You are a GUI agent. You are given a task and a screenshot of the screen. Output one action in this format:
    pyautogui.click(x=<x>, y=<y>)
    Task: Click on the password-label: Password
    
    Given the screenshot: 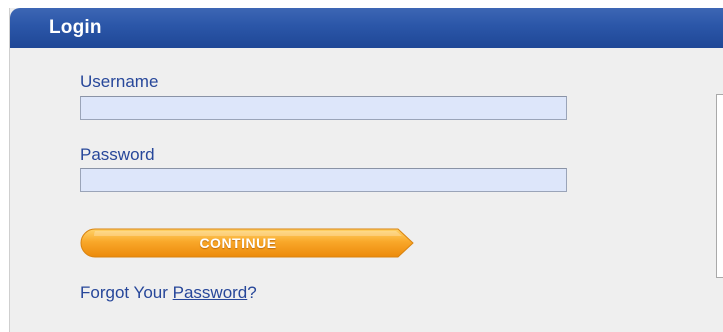 What is the action you would take?
    pyautogui.click(x=117, y=154)
    